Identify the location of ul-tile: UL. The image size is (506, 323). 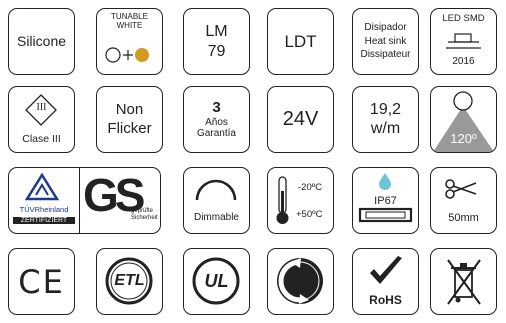
(216, 281).